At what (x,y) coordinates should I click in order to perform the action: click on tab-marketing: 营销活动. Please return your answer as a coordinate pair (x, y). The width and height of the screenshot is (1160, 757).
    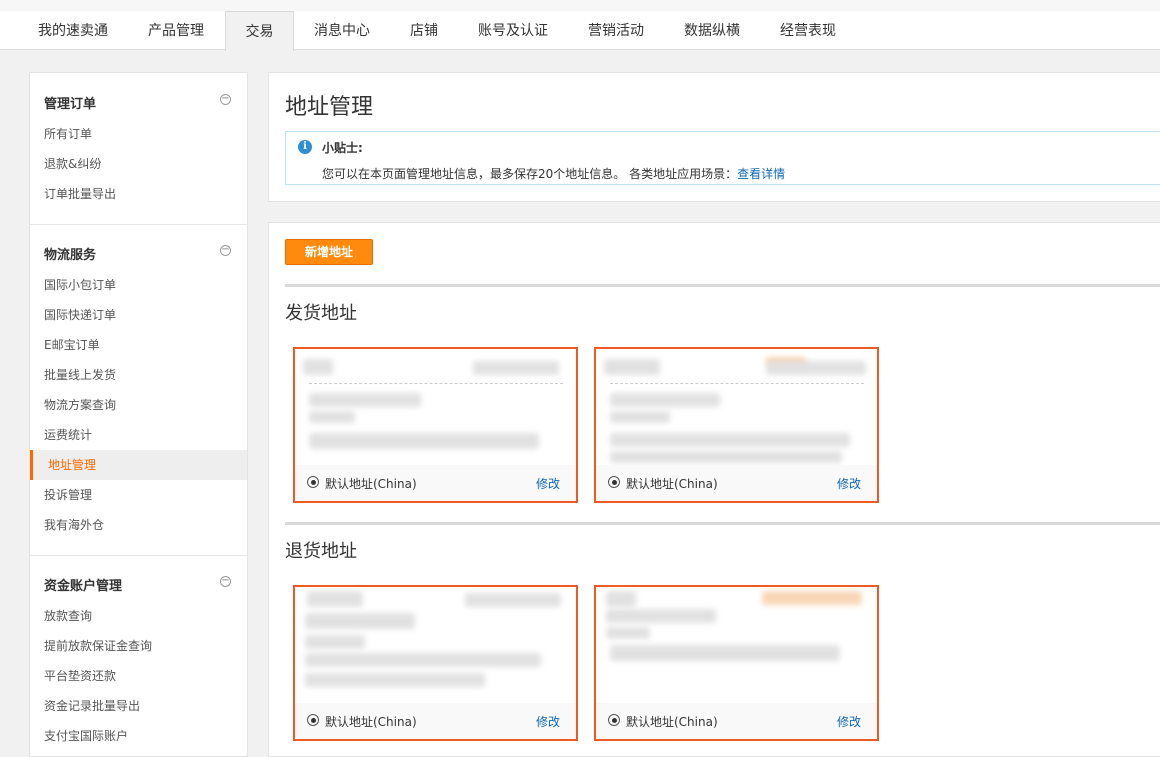
    Looking at the image, I should click on (616, 30).